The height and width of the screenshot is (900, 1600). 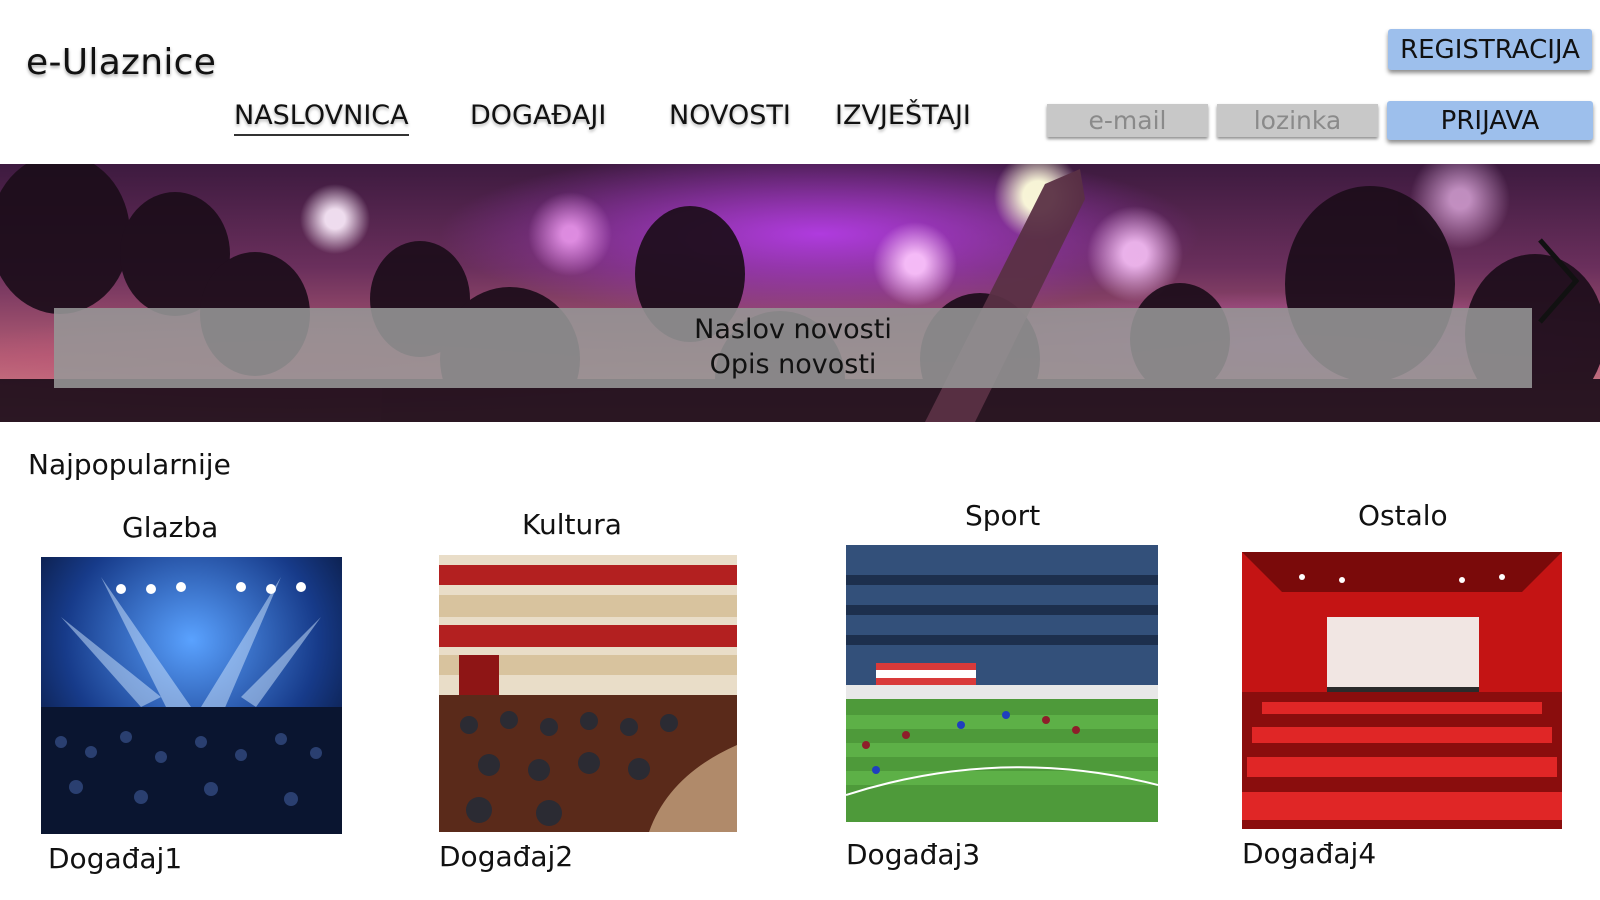 I want to click on category-title-glazba: Glazba, so click(x=170, y=527).